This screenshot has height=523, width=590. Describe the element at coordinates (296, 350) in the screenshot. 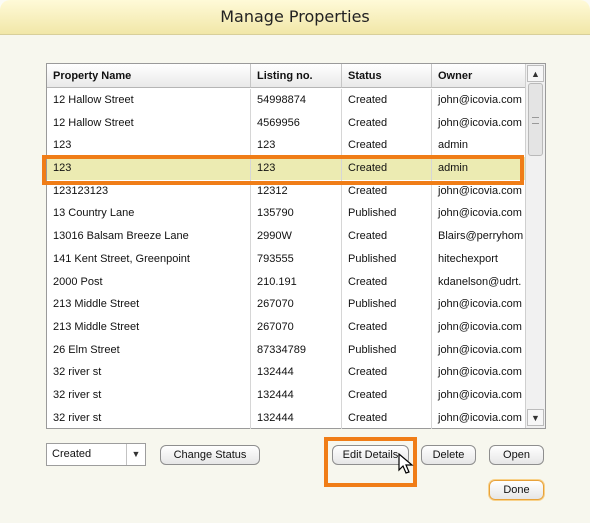

I see `cell-listing-no: 87334789` at that location.